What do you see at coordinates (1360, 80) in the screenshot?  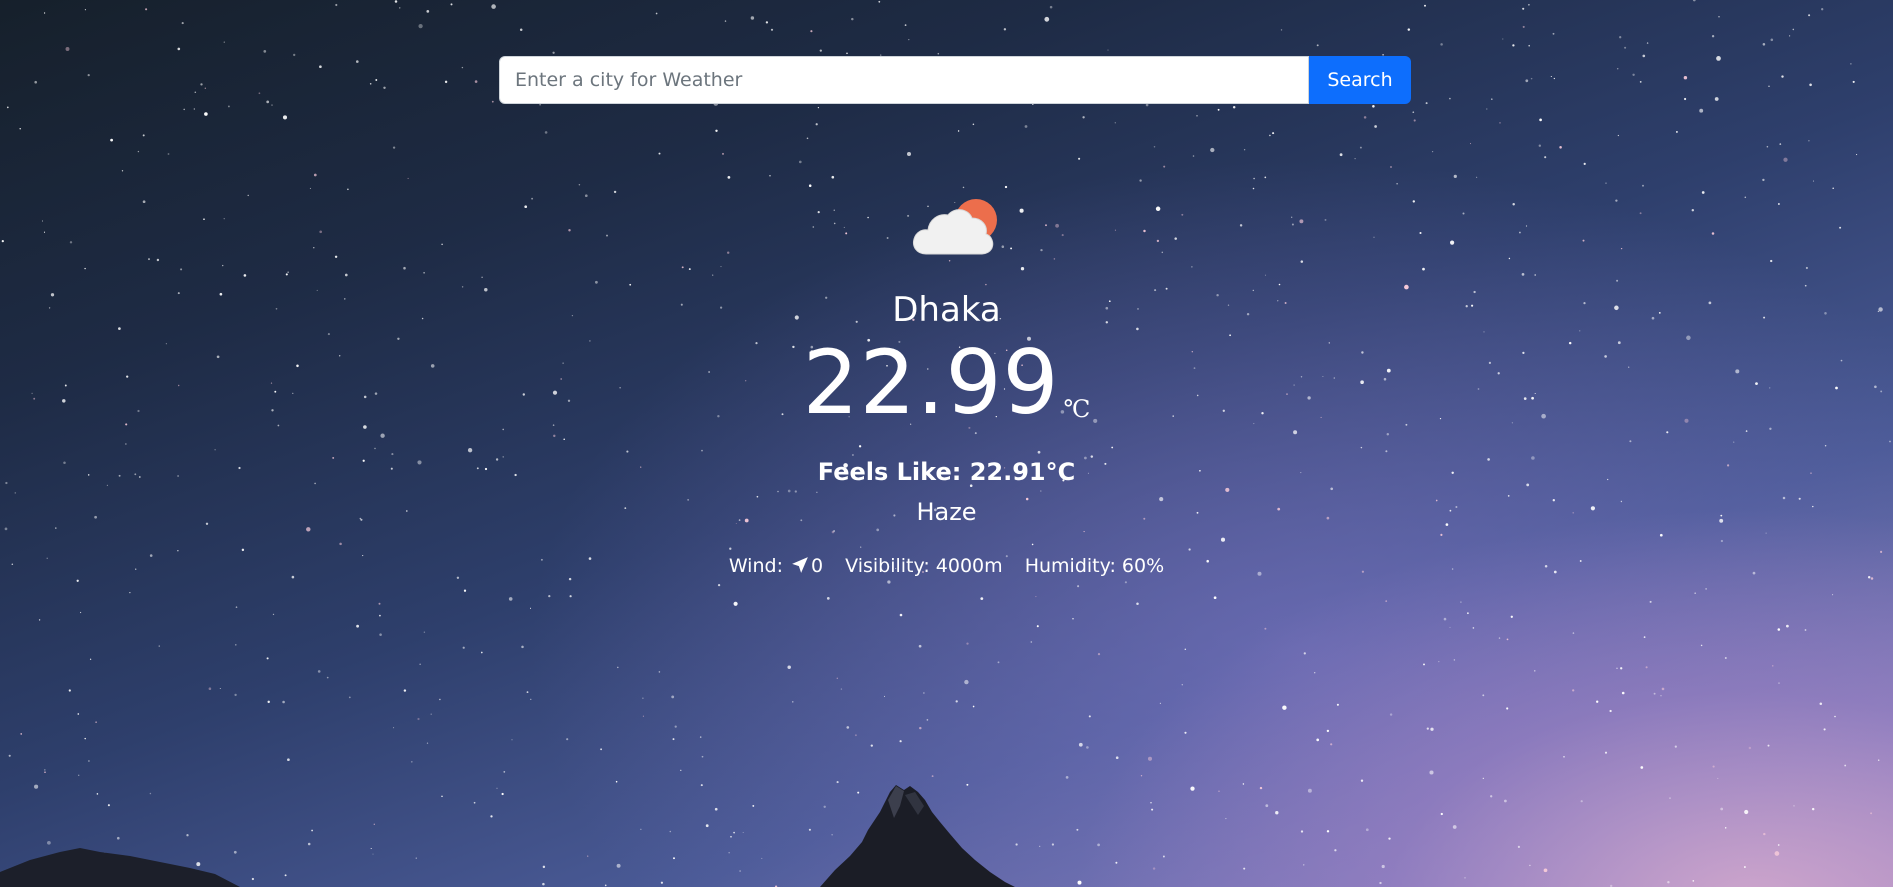 I see `search-button: Search` at bounding box center [1360, 80].